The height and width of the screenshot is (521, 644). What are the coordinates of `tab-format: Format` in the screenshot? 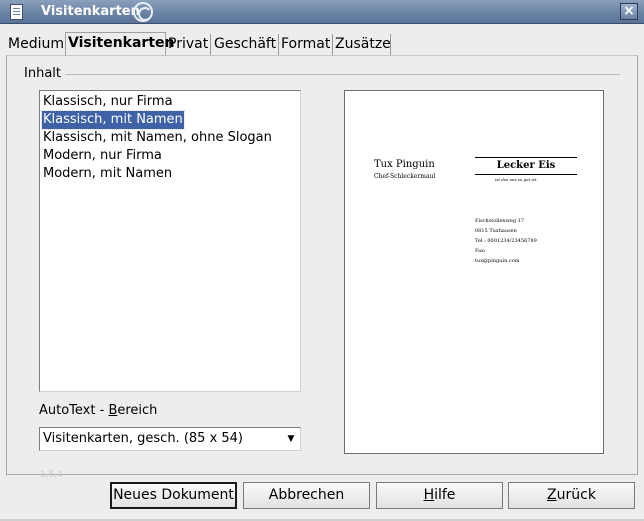 It's located at (306, 45).